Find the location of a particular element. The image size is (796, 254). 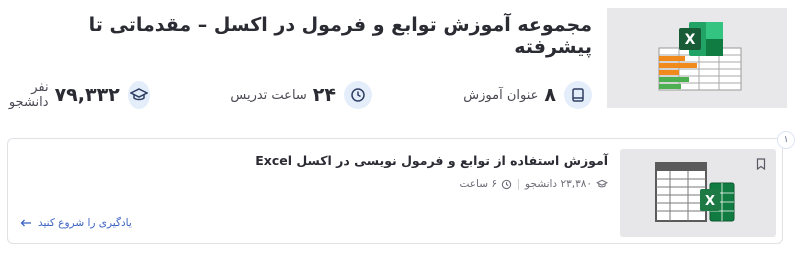

stat-hours: ۲۴ ساعت تدریس is located at coordinates (301, 95).